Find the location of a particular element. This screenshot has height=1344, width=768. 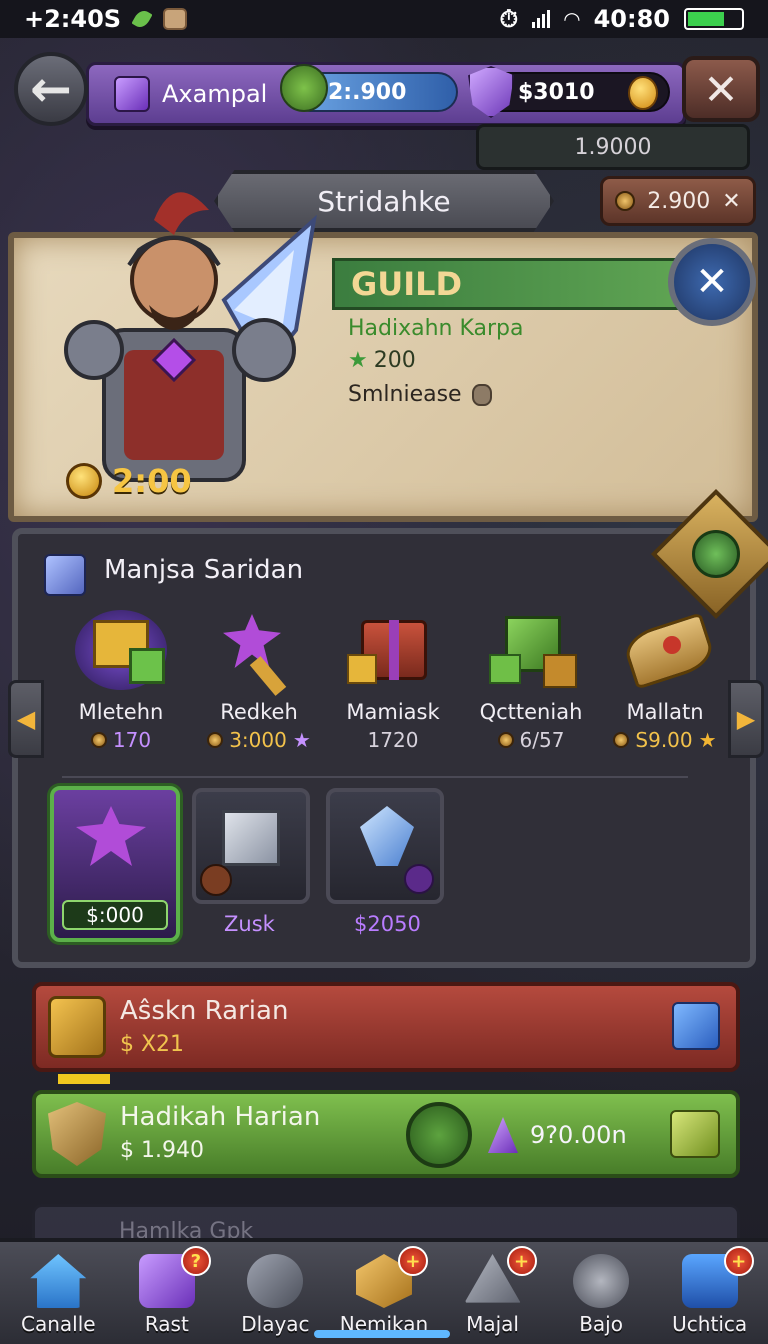

gold-crates-icon is located at coordinates (121, 649).